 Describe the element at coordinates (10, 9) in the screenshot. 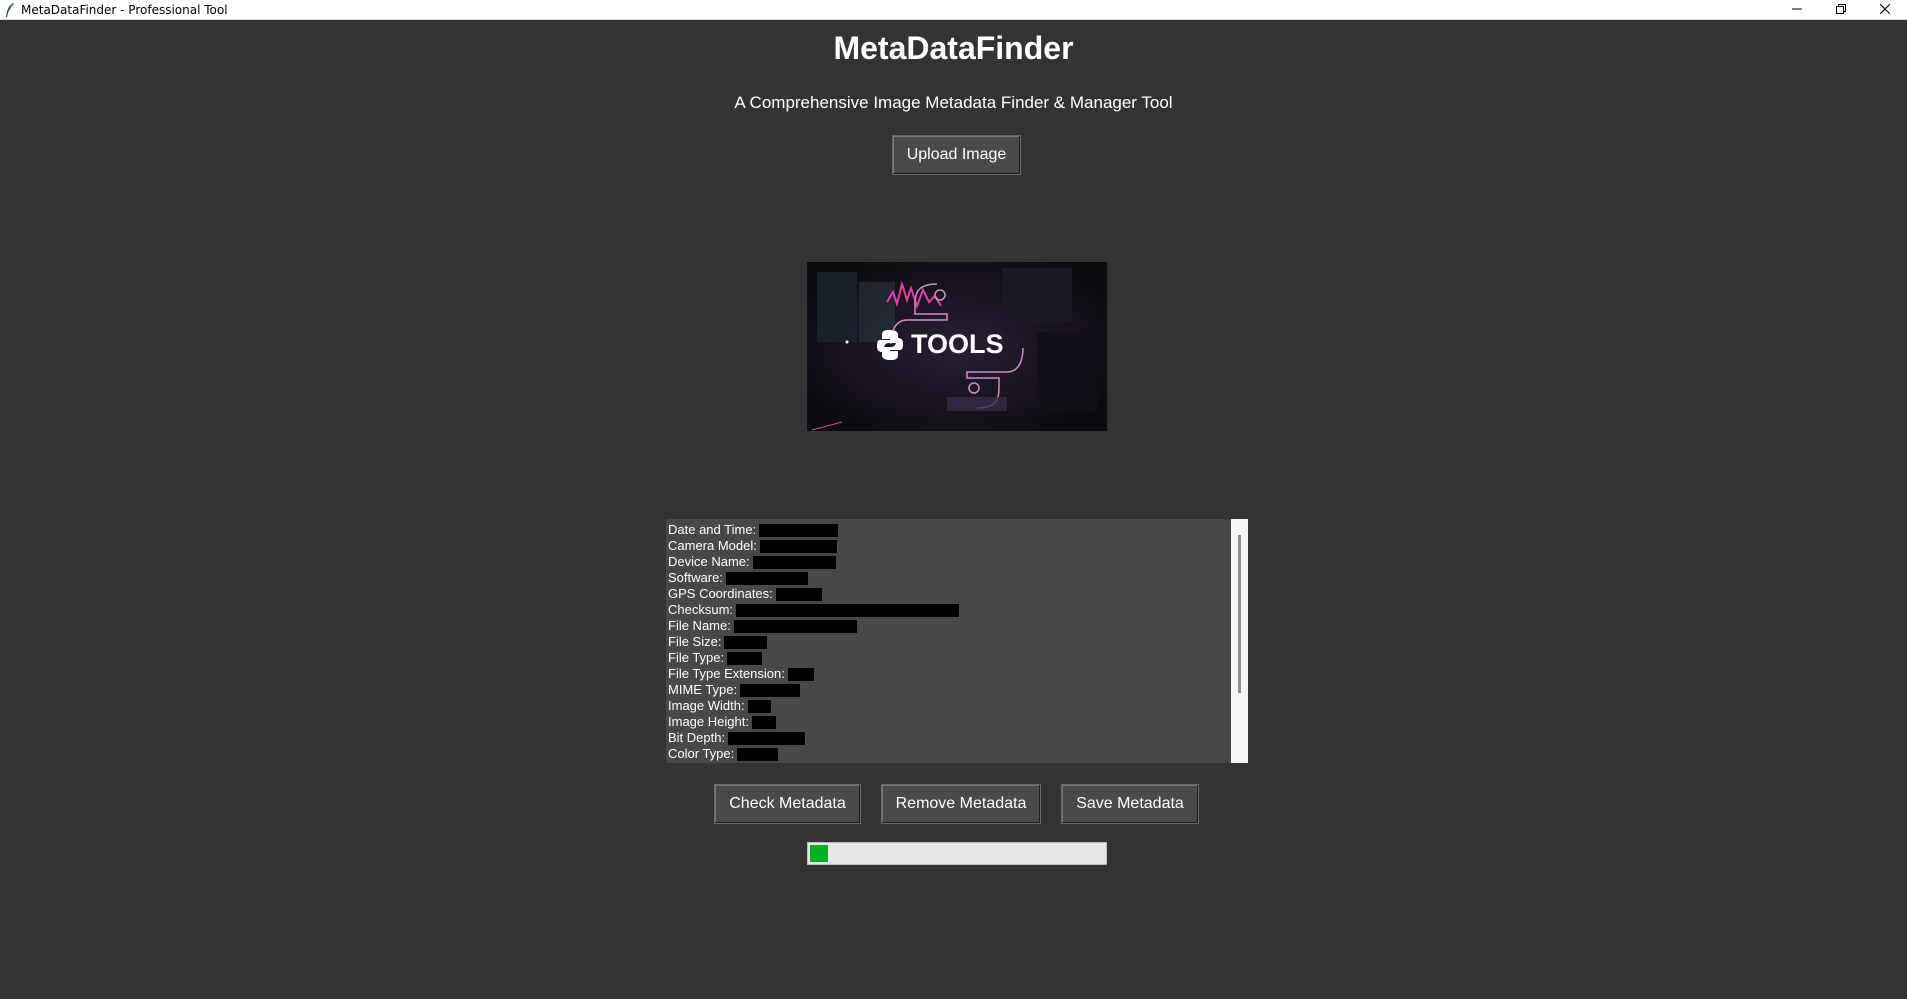

I see `feather-icon` at that location.